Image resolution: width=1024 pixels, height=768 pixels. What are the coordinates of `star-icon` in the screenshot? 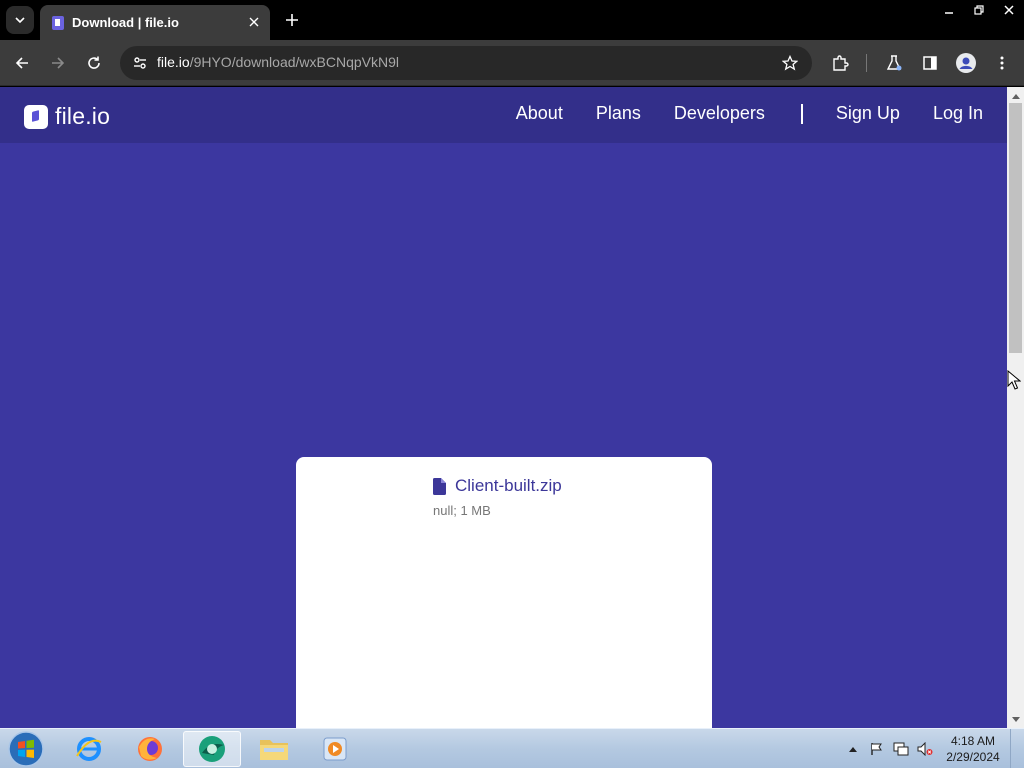 It's located at (790, 63).